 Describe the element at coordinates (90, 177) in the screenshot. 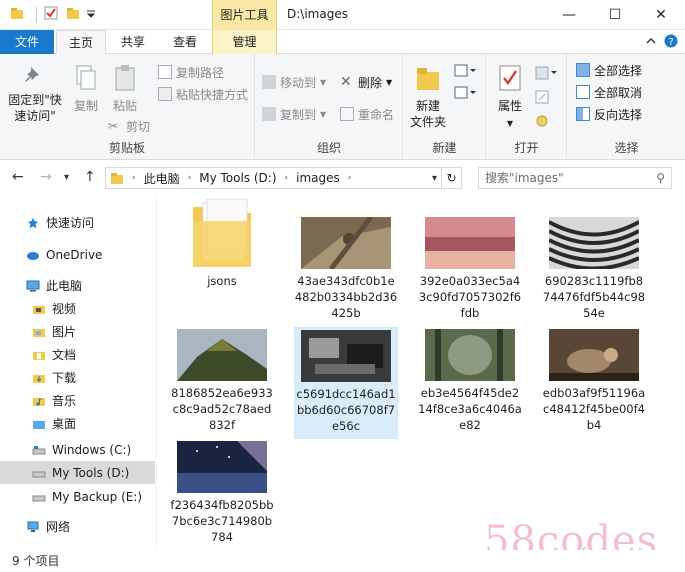

I see `up-icon: ↑` at that location.